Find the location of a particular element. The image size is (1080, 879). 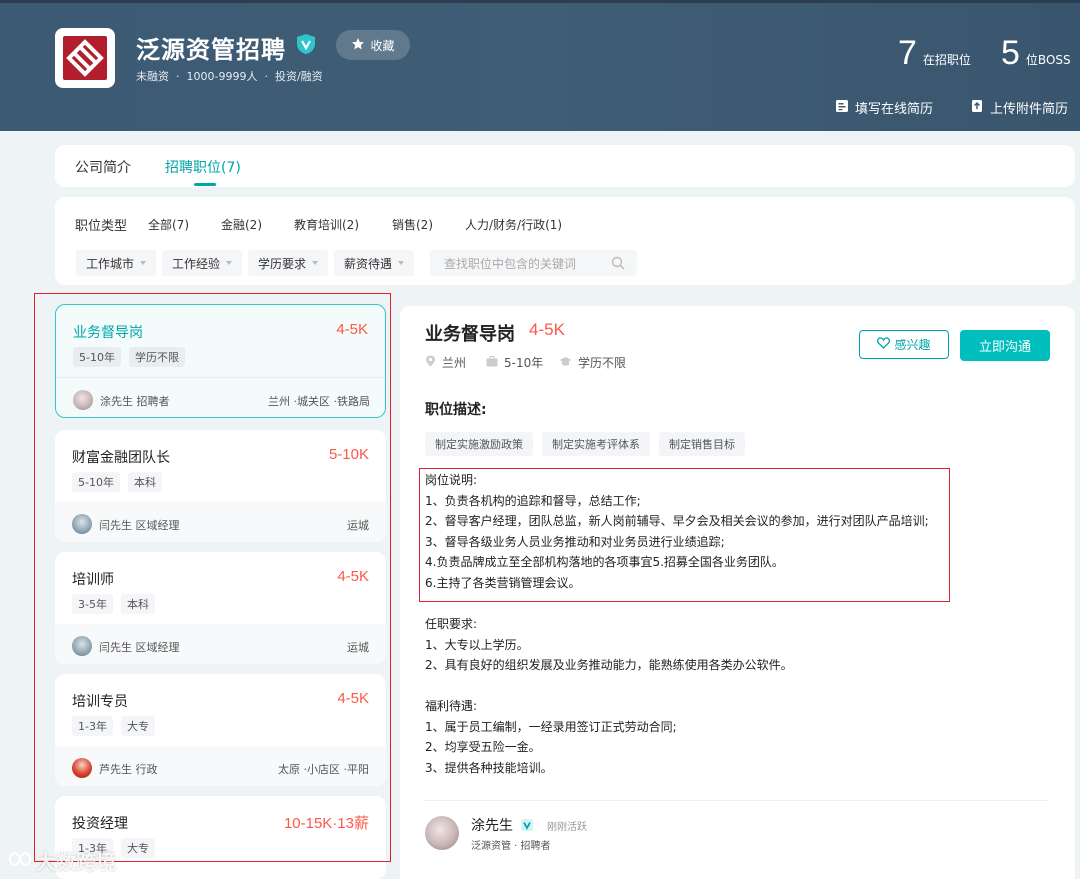

location-pin-icon is located at coordinates (430, 362).